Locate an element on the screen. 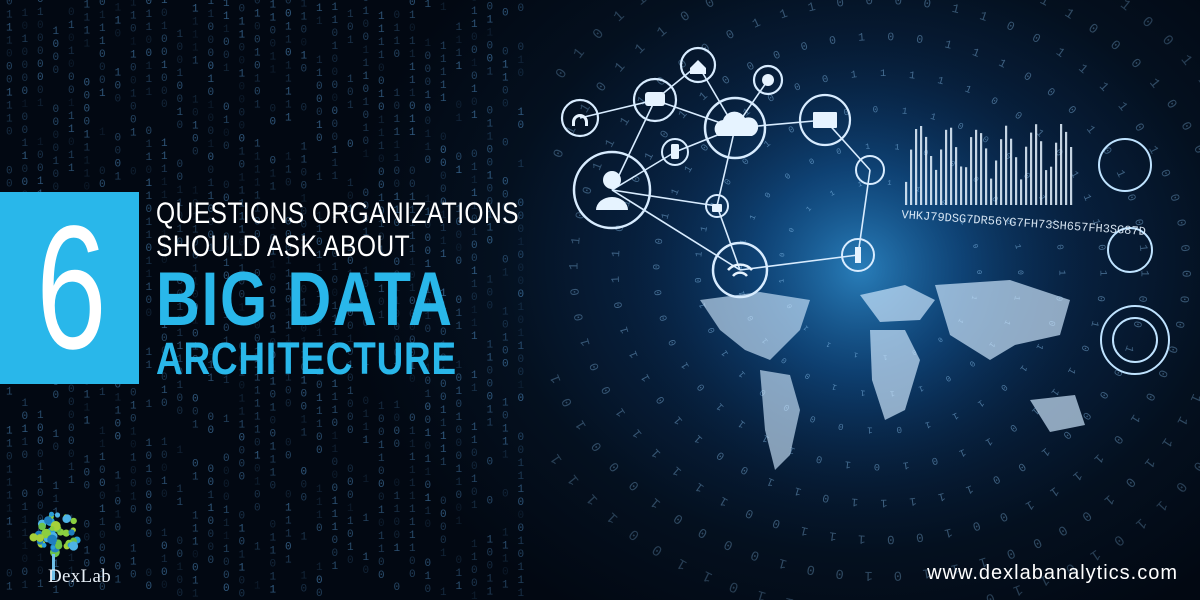 The image size is (1200, 600). brand-name: DexLab is located at coordinates (79, 576).